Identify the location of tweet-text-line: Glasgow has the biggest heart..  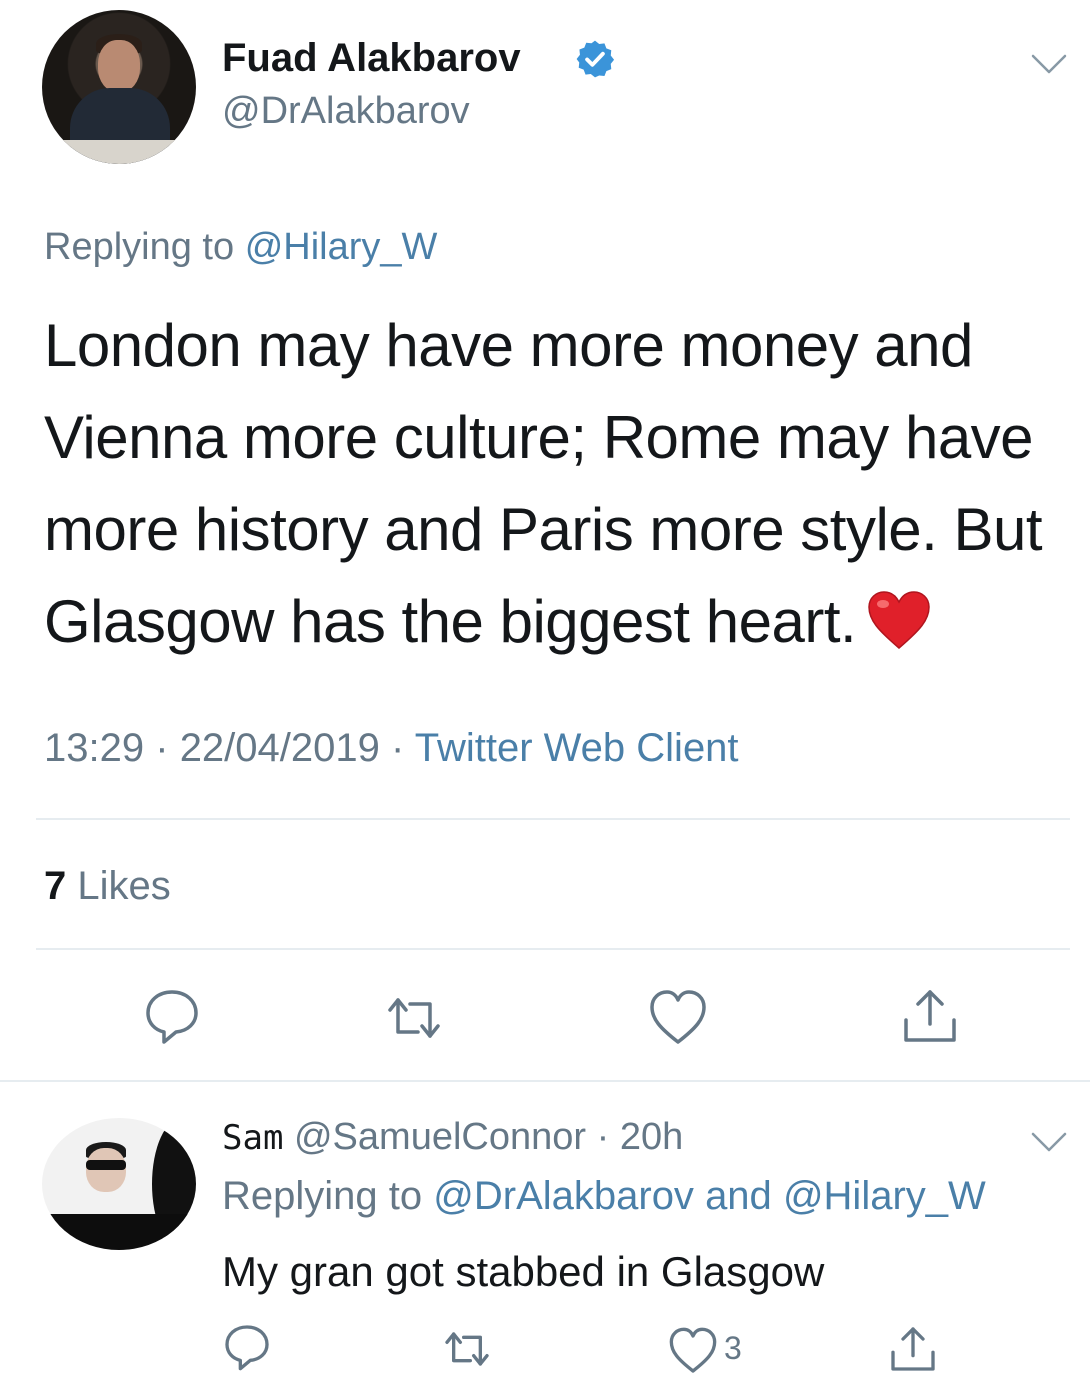
(450, 621).